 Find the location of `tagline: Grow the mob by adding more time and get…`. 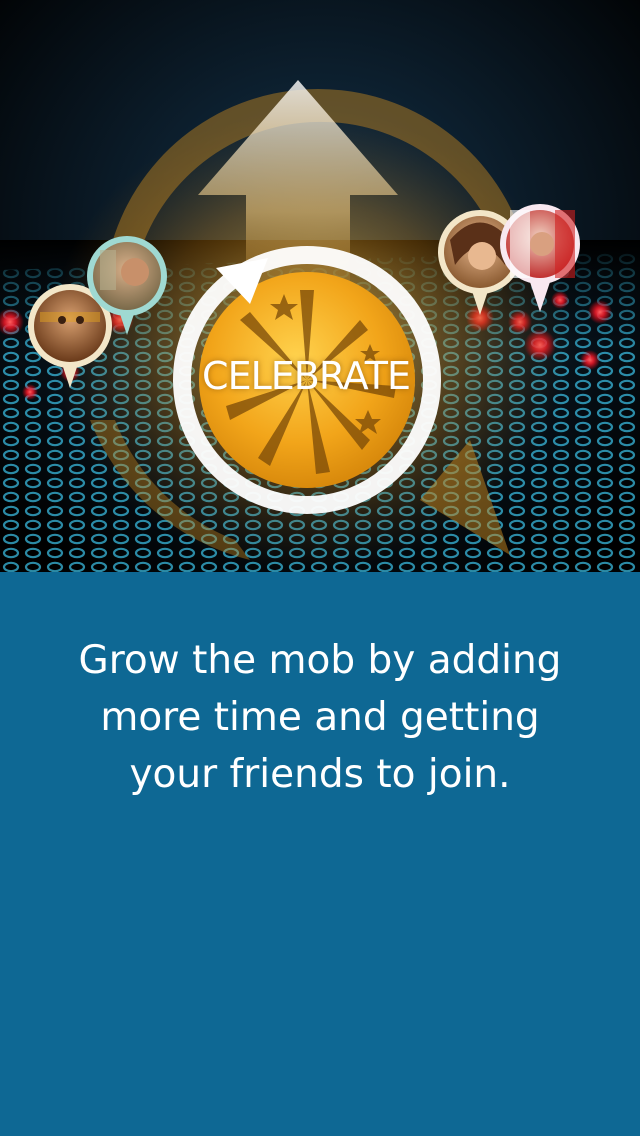

tagline: Grow the mob by adding more time and get… is located at coordinates (320, 717).